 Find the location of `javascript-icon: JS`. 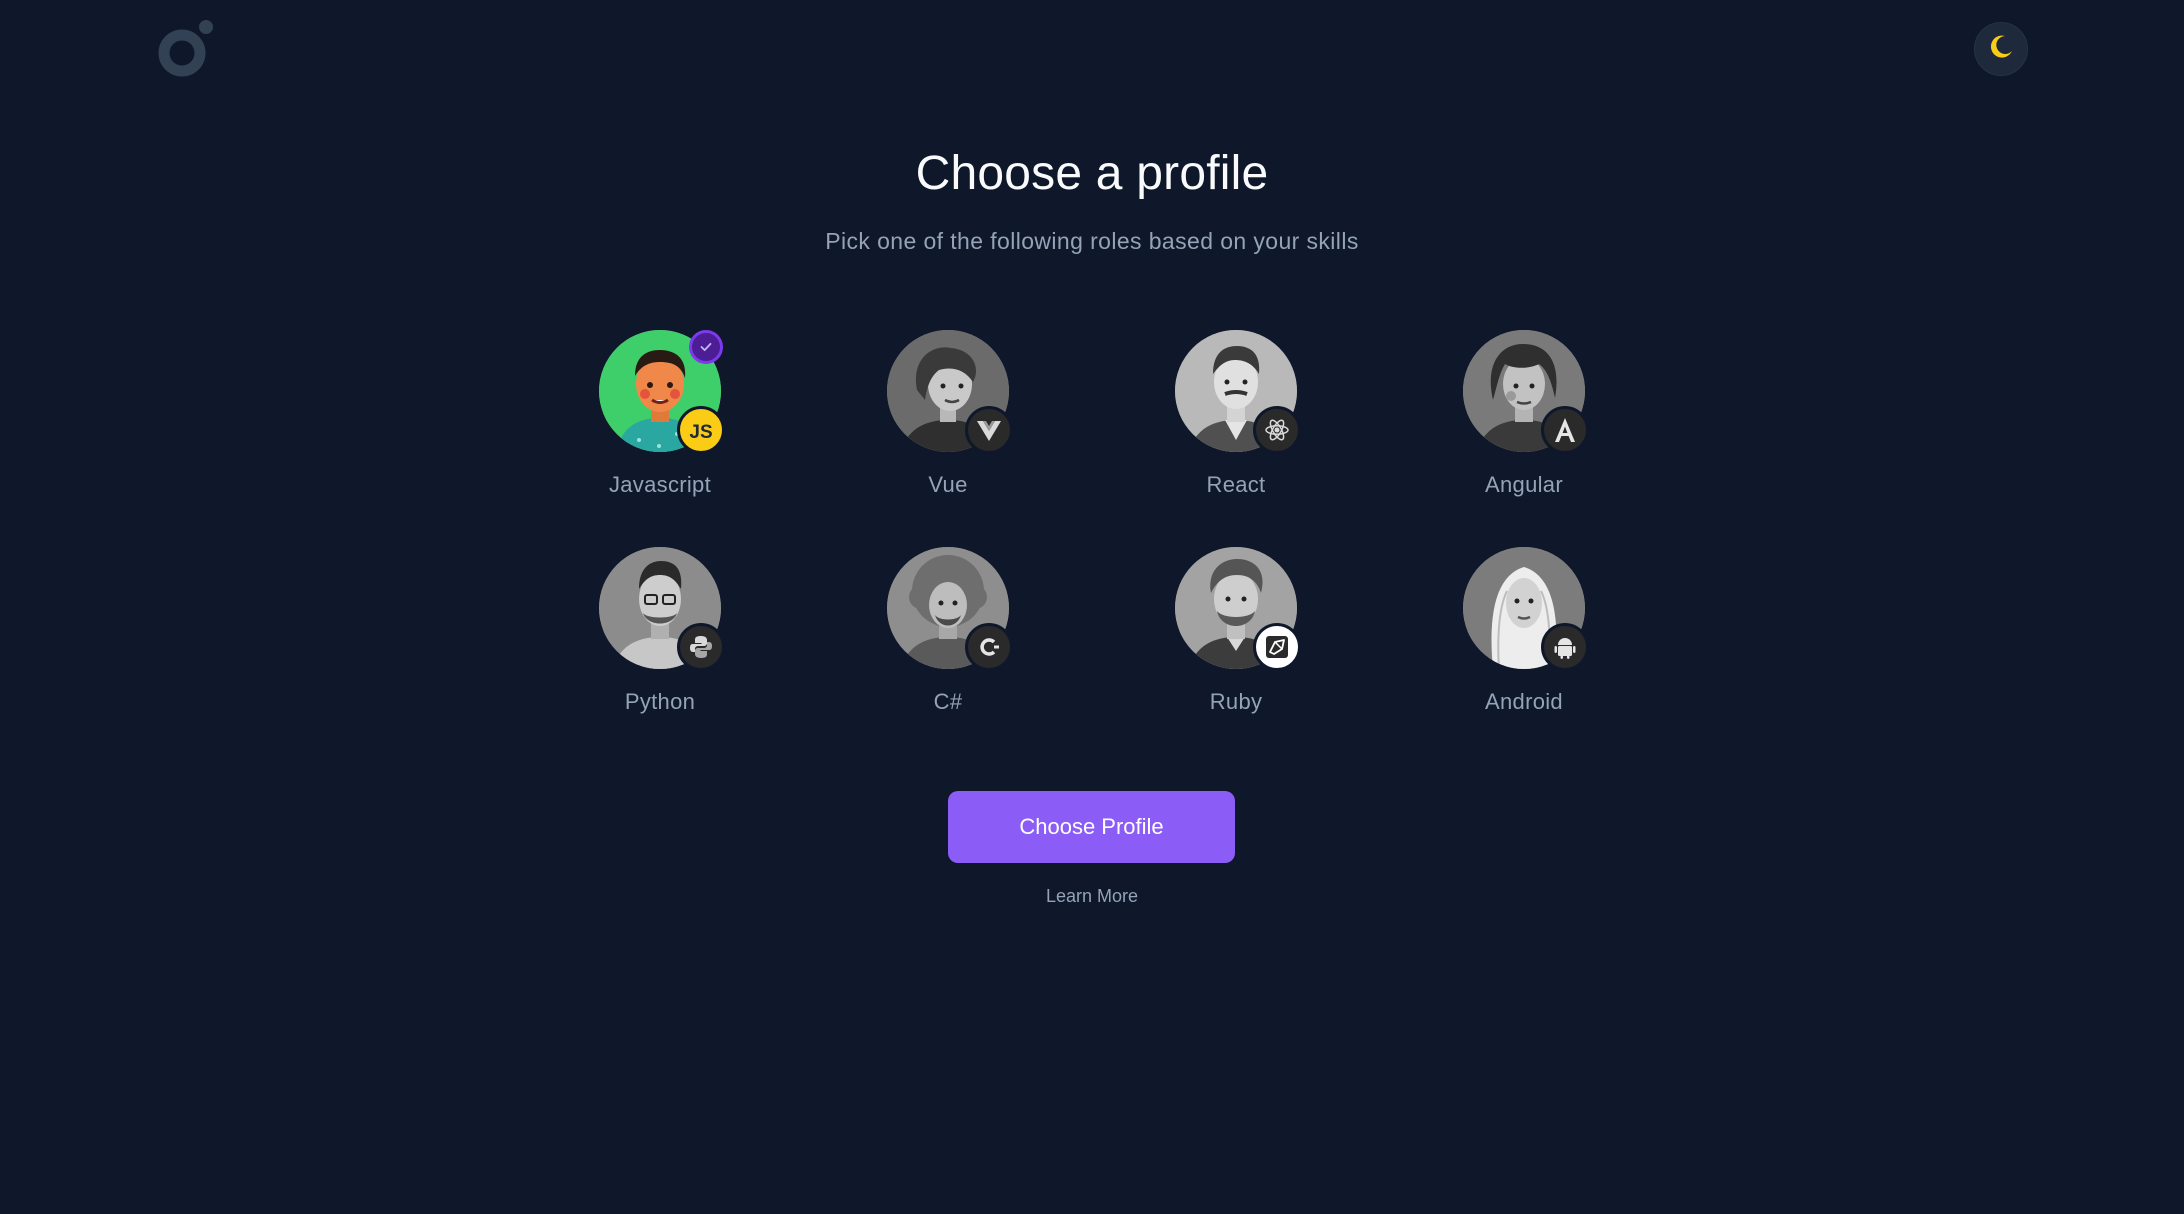

javascript-icon: JS is located at coordinates (701, 430).